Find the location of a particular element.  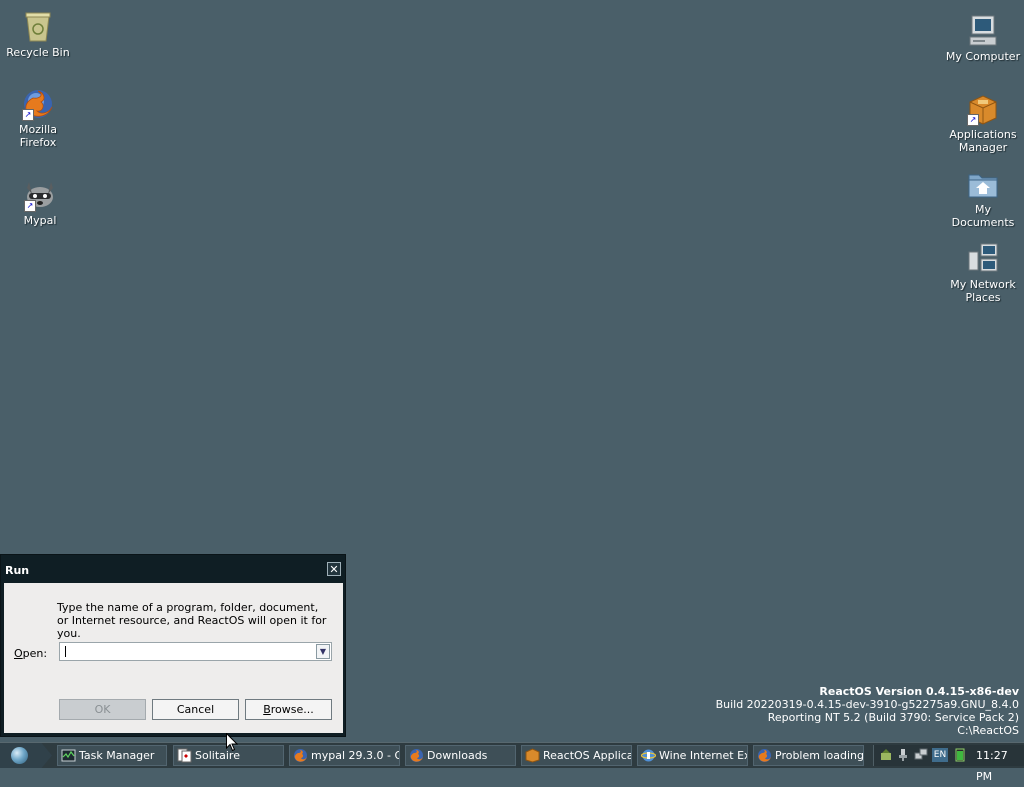

desktop-icon-applications-manager: ↗ Applications Manager is located at coordinates (983, 123).